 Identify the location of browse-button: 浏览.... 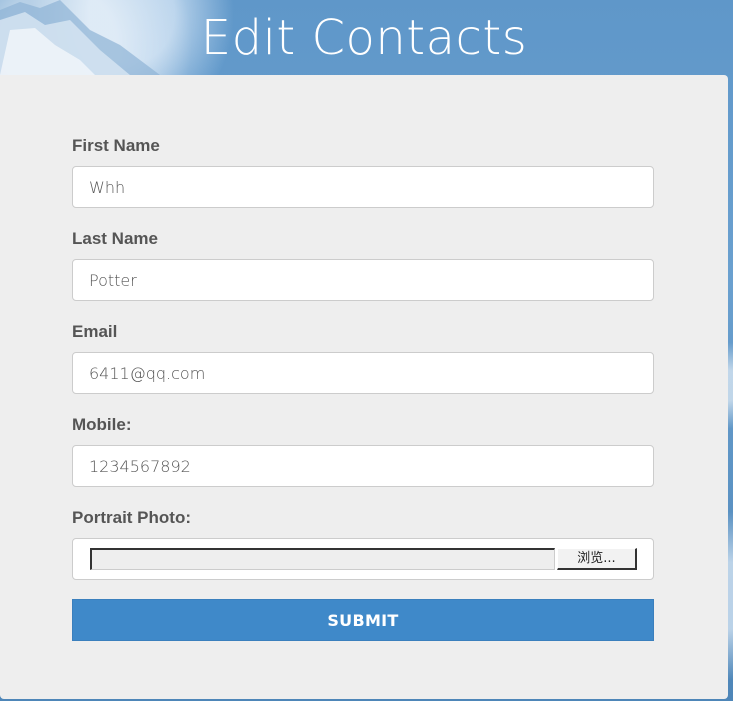
(597, 559).